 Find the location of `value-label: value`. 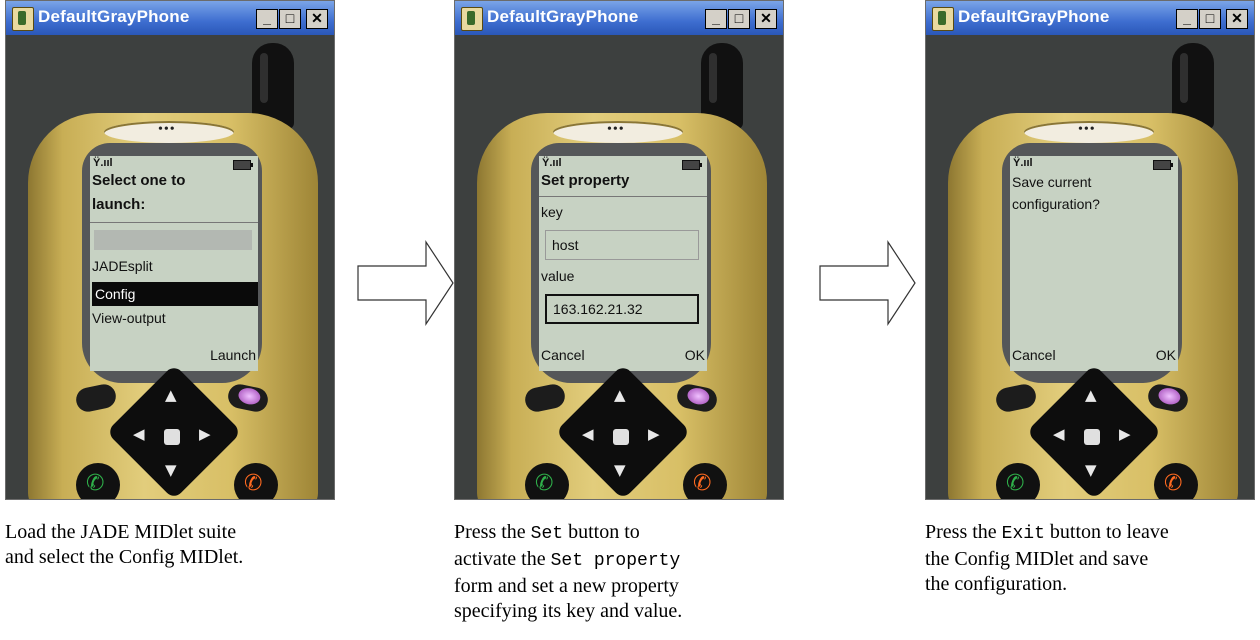

value-label: value is located at coordinates (558, 276).